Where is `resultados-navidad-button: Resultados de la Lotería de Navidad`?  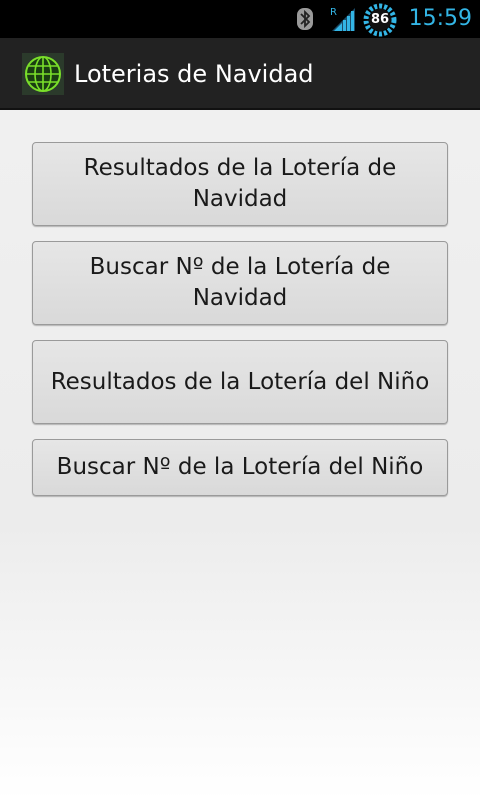 resultados-navidad-button: Resultados de la Lotería de Navidad is located at coordinates (240, 184).